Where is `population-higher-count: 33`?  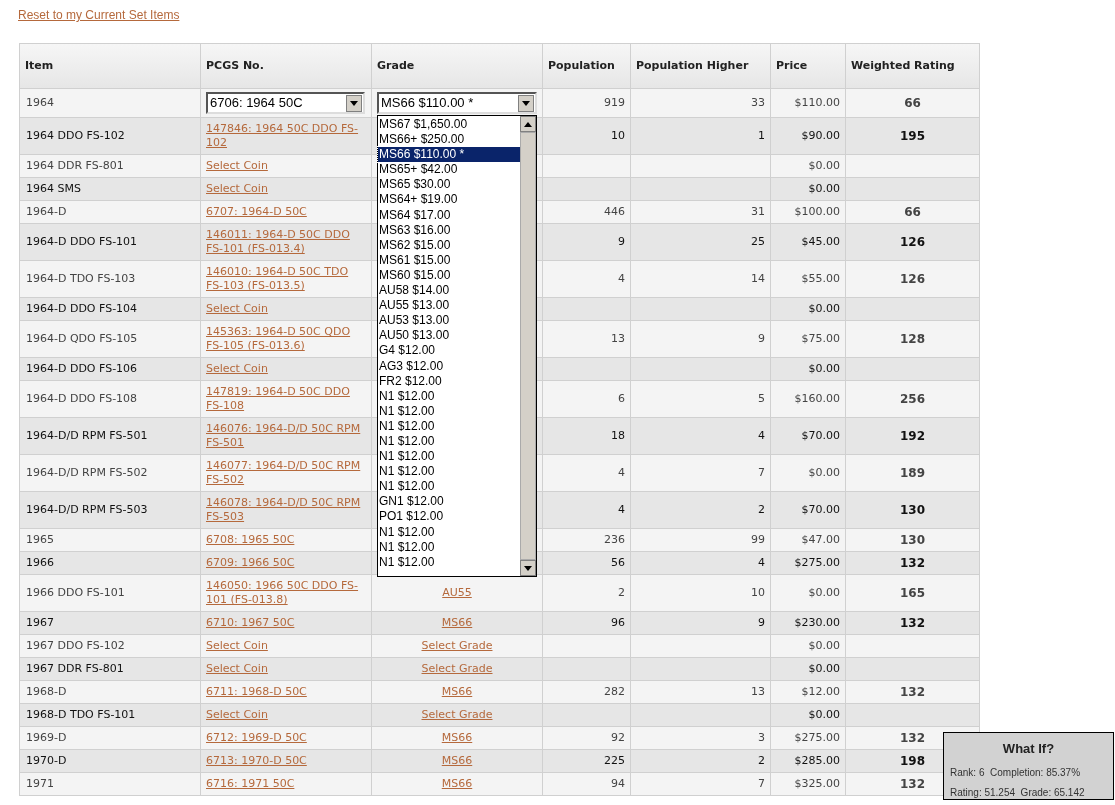
population-higher-count: 33 is located at coordinates (758, 102).